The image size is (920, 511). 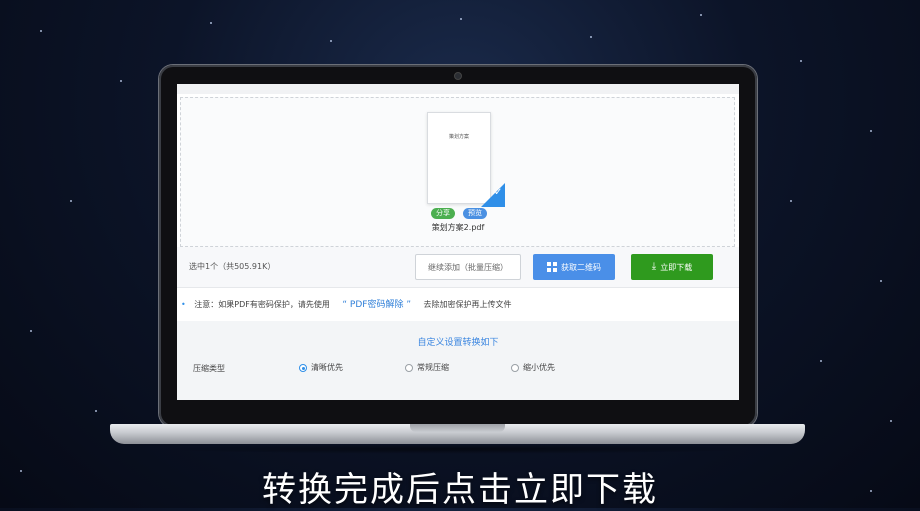 I want to click on add-more-button: 继续添加（批量压缩）, so click(x=468, y=267).